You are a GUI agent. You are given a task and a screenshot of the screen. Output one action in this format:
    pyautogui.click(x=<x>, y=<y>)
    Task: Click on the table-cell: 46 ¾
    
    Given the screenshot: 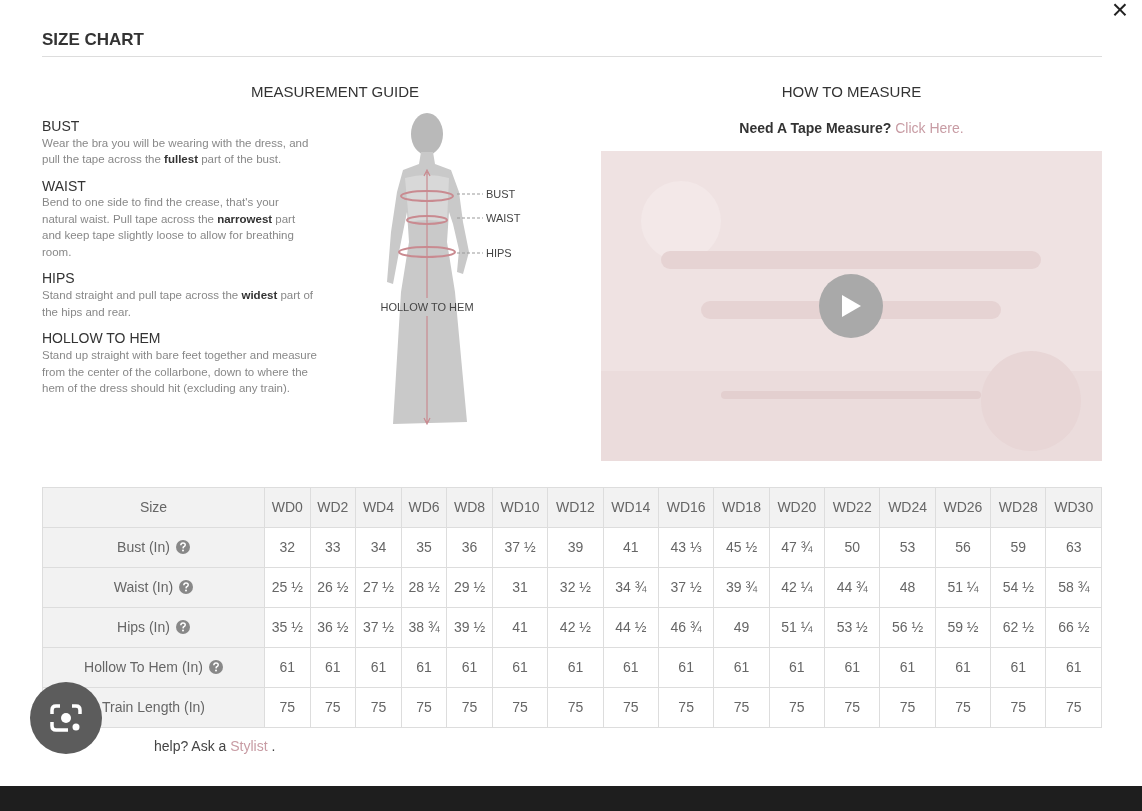 What is the action you would take?
    pyautogui.click(x=686, y=627)
    